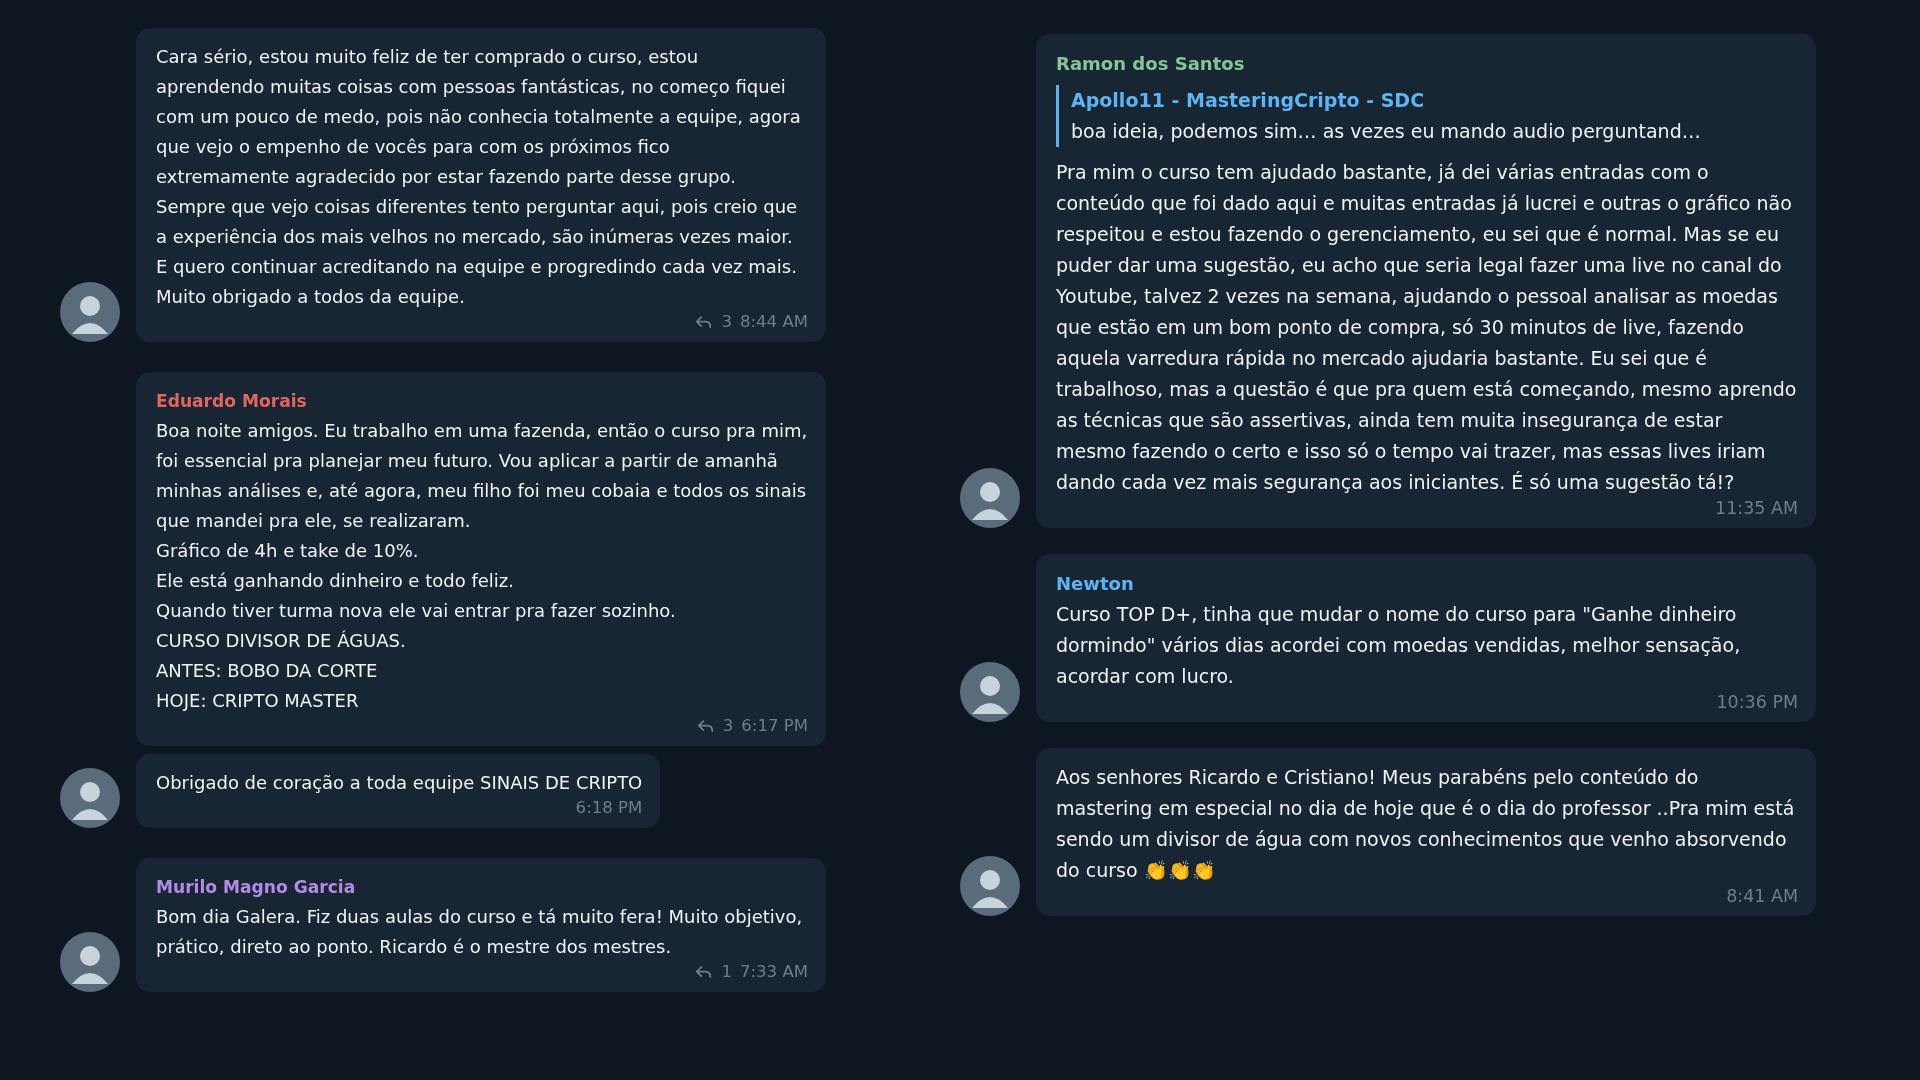 The image size is (1920, 1080). What do you see at coordinates (480, 932) in the screenshot?
I see `message-text: Bom dia Galera. Fiz duas aulas do curso e tá muito fera! Muito objetivo, prático, direto ao ponto. Ricardo é o mestre dos mestres.` at bounding box center [480, 932].